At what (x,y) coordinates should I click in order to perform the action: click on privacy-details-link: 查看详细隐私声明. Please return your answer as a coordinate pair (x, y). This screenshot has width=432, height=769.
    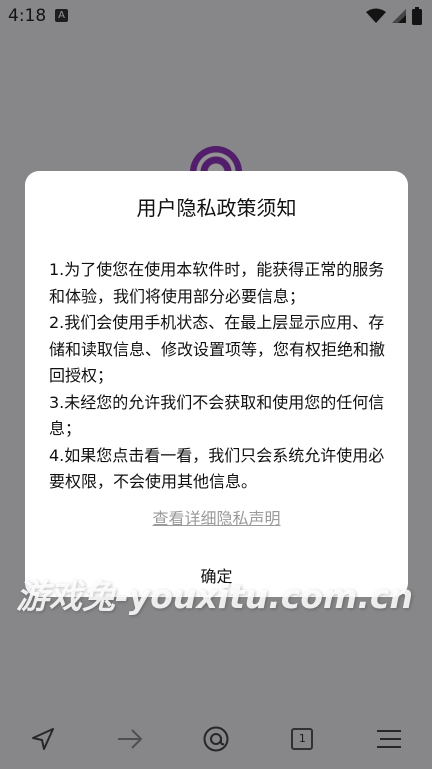
    Looking at the image, I should click on (216, 517).